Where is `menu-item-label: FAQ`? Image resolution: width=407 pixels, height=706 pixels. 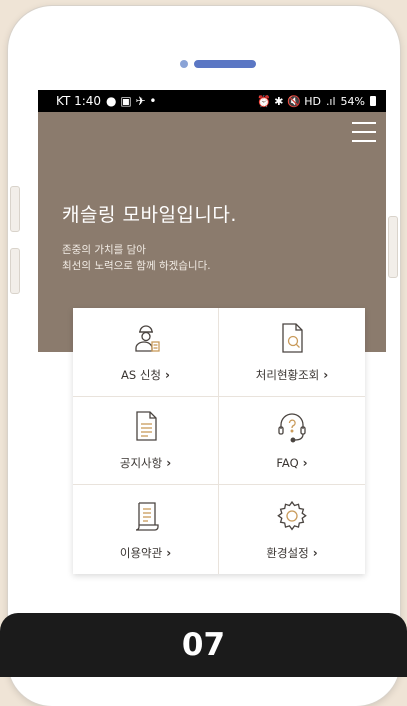 menu-item-label: FAQ is located at coordinates (287, 463).